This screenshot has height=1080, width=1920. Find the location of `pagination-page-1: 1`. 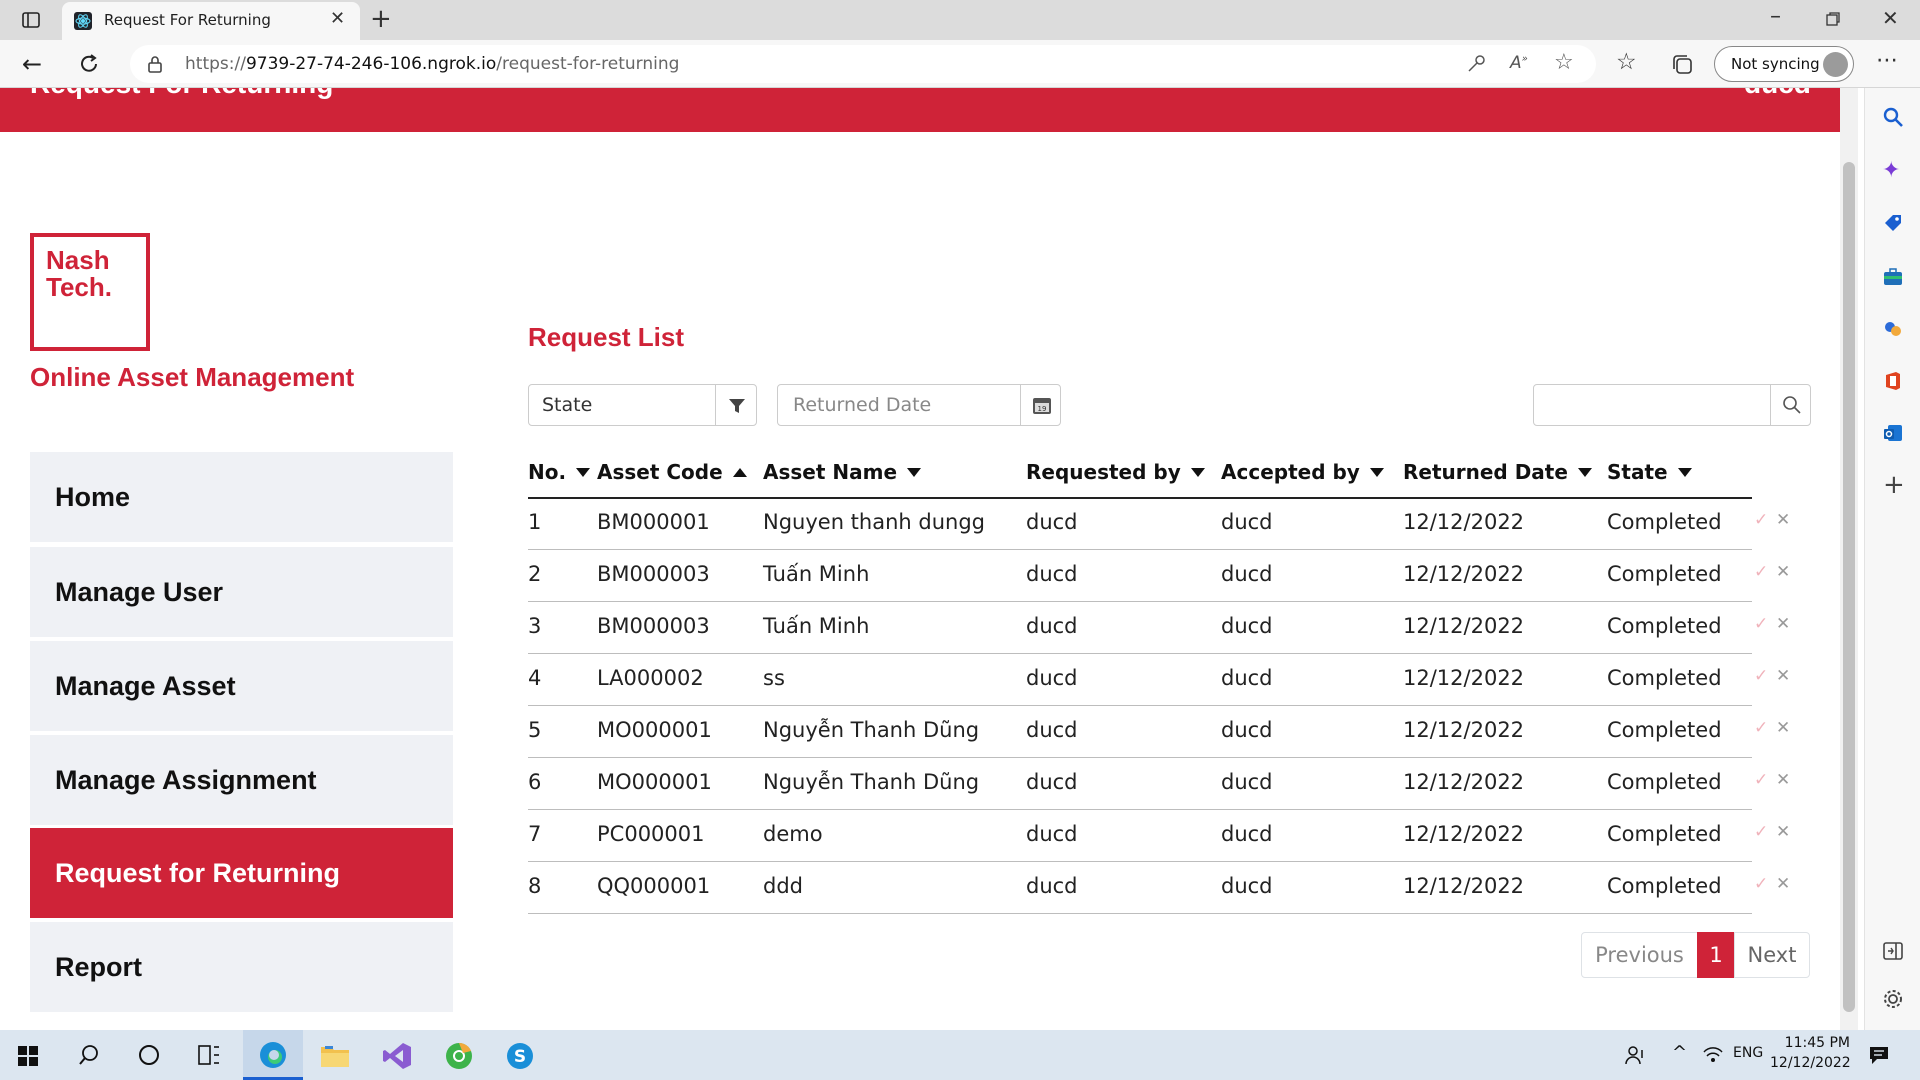

pagination-page-1: 1 is located at coordinates (1716, 955).